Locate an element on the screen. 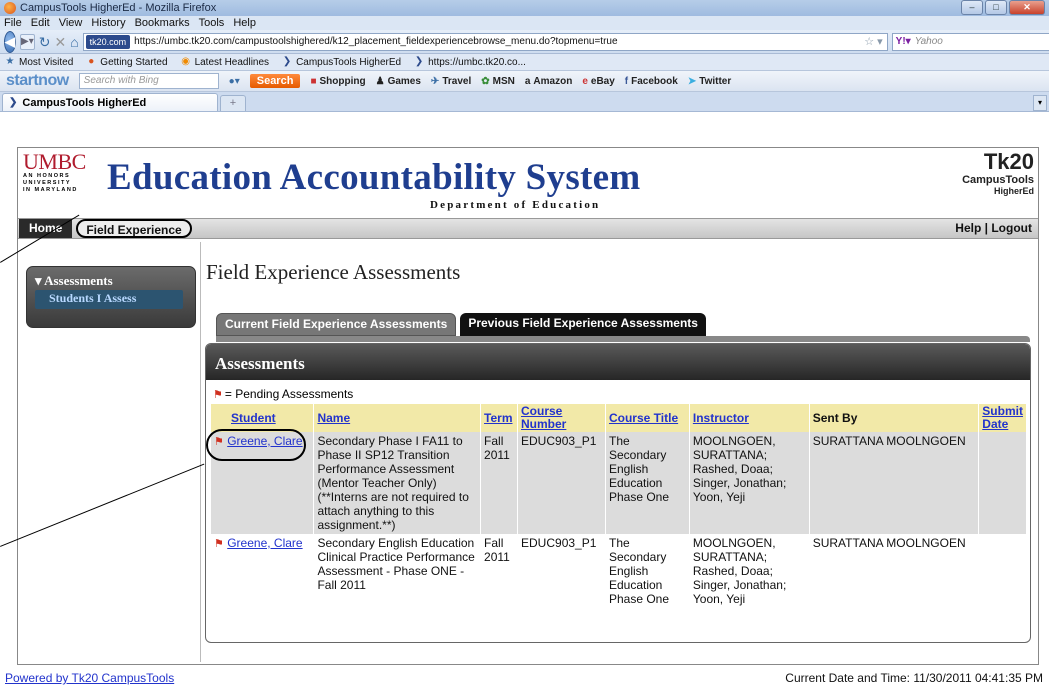 The width and height of the screenshot is (1049, 687). browser-tab-title: CampusTools HigherEd is located at coordinates (84, 102).